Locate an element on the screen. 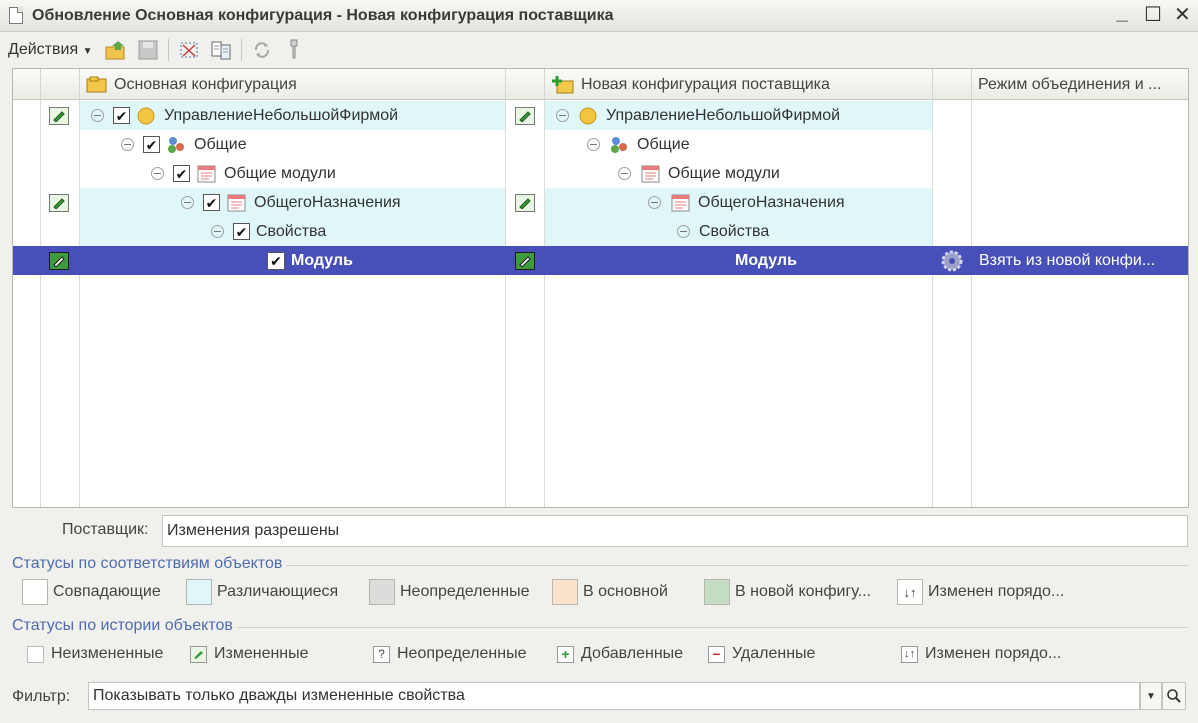 This screenshot has width=1198, height=723. swatch-matching is located at coordinates (35, 592).